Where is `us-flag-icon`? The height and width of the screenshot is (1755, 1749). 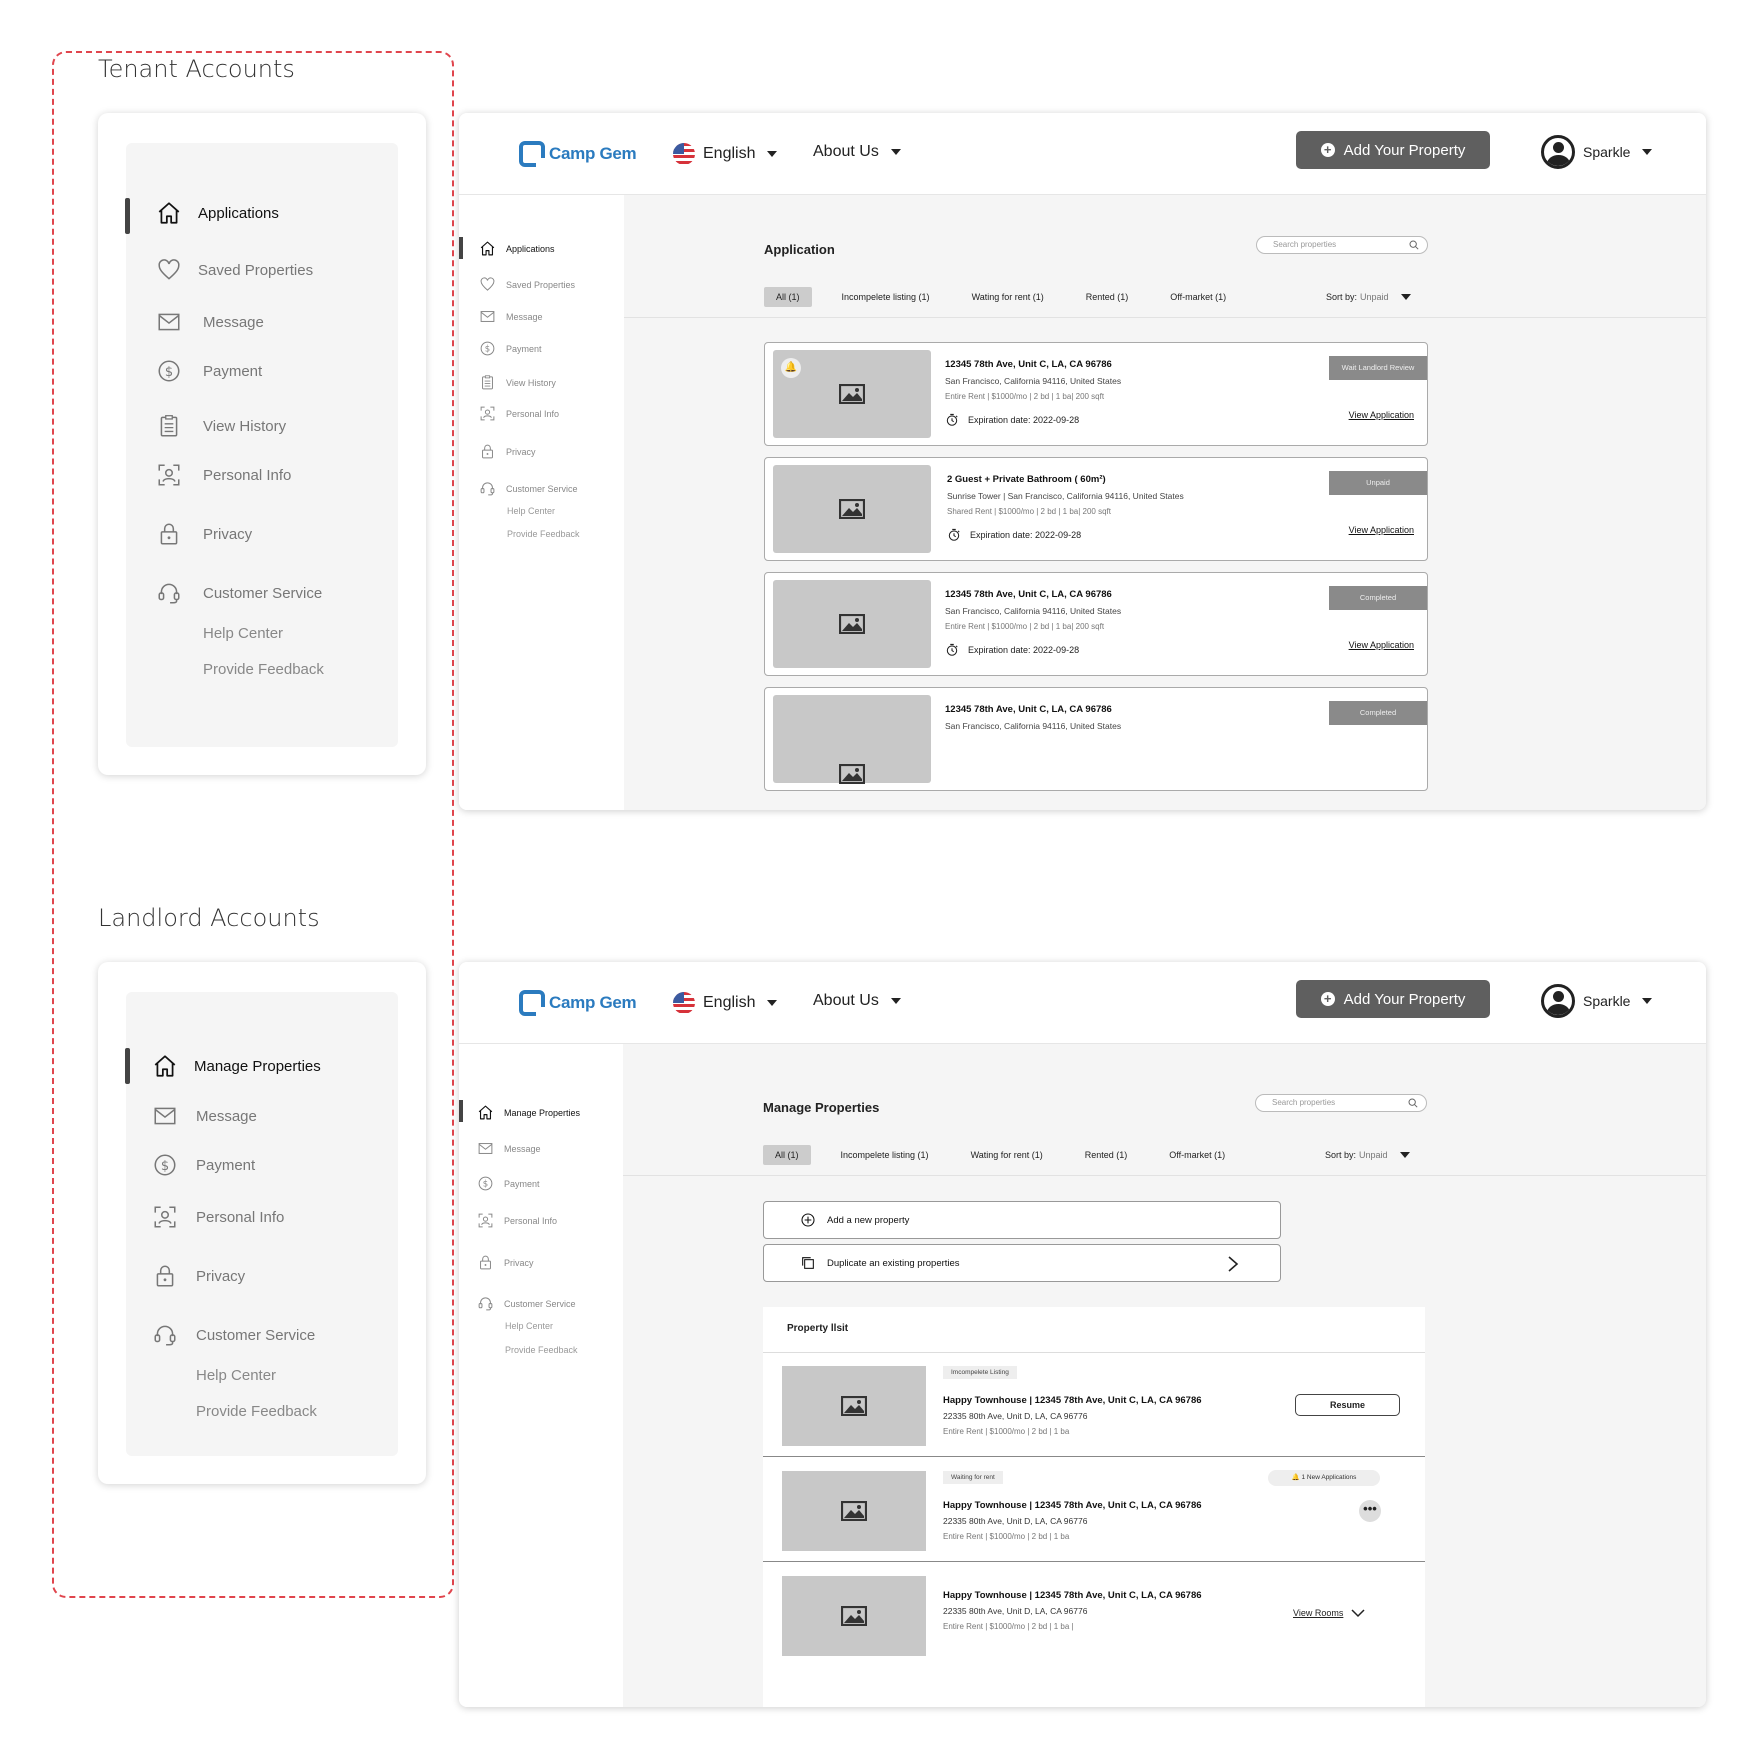
us-flag-icon is located at coordinates (684, 154).